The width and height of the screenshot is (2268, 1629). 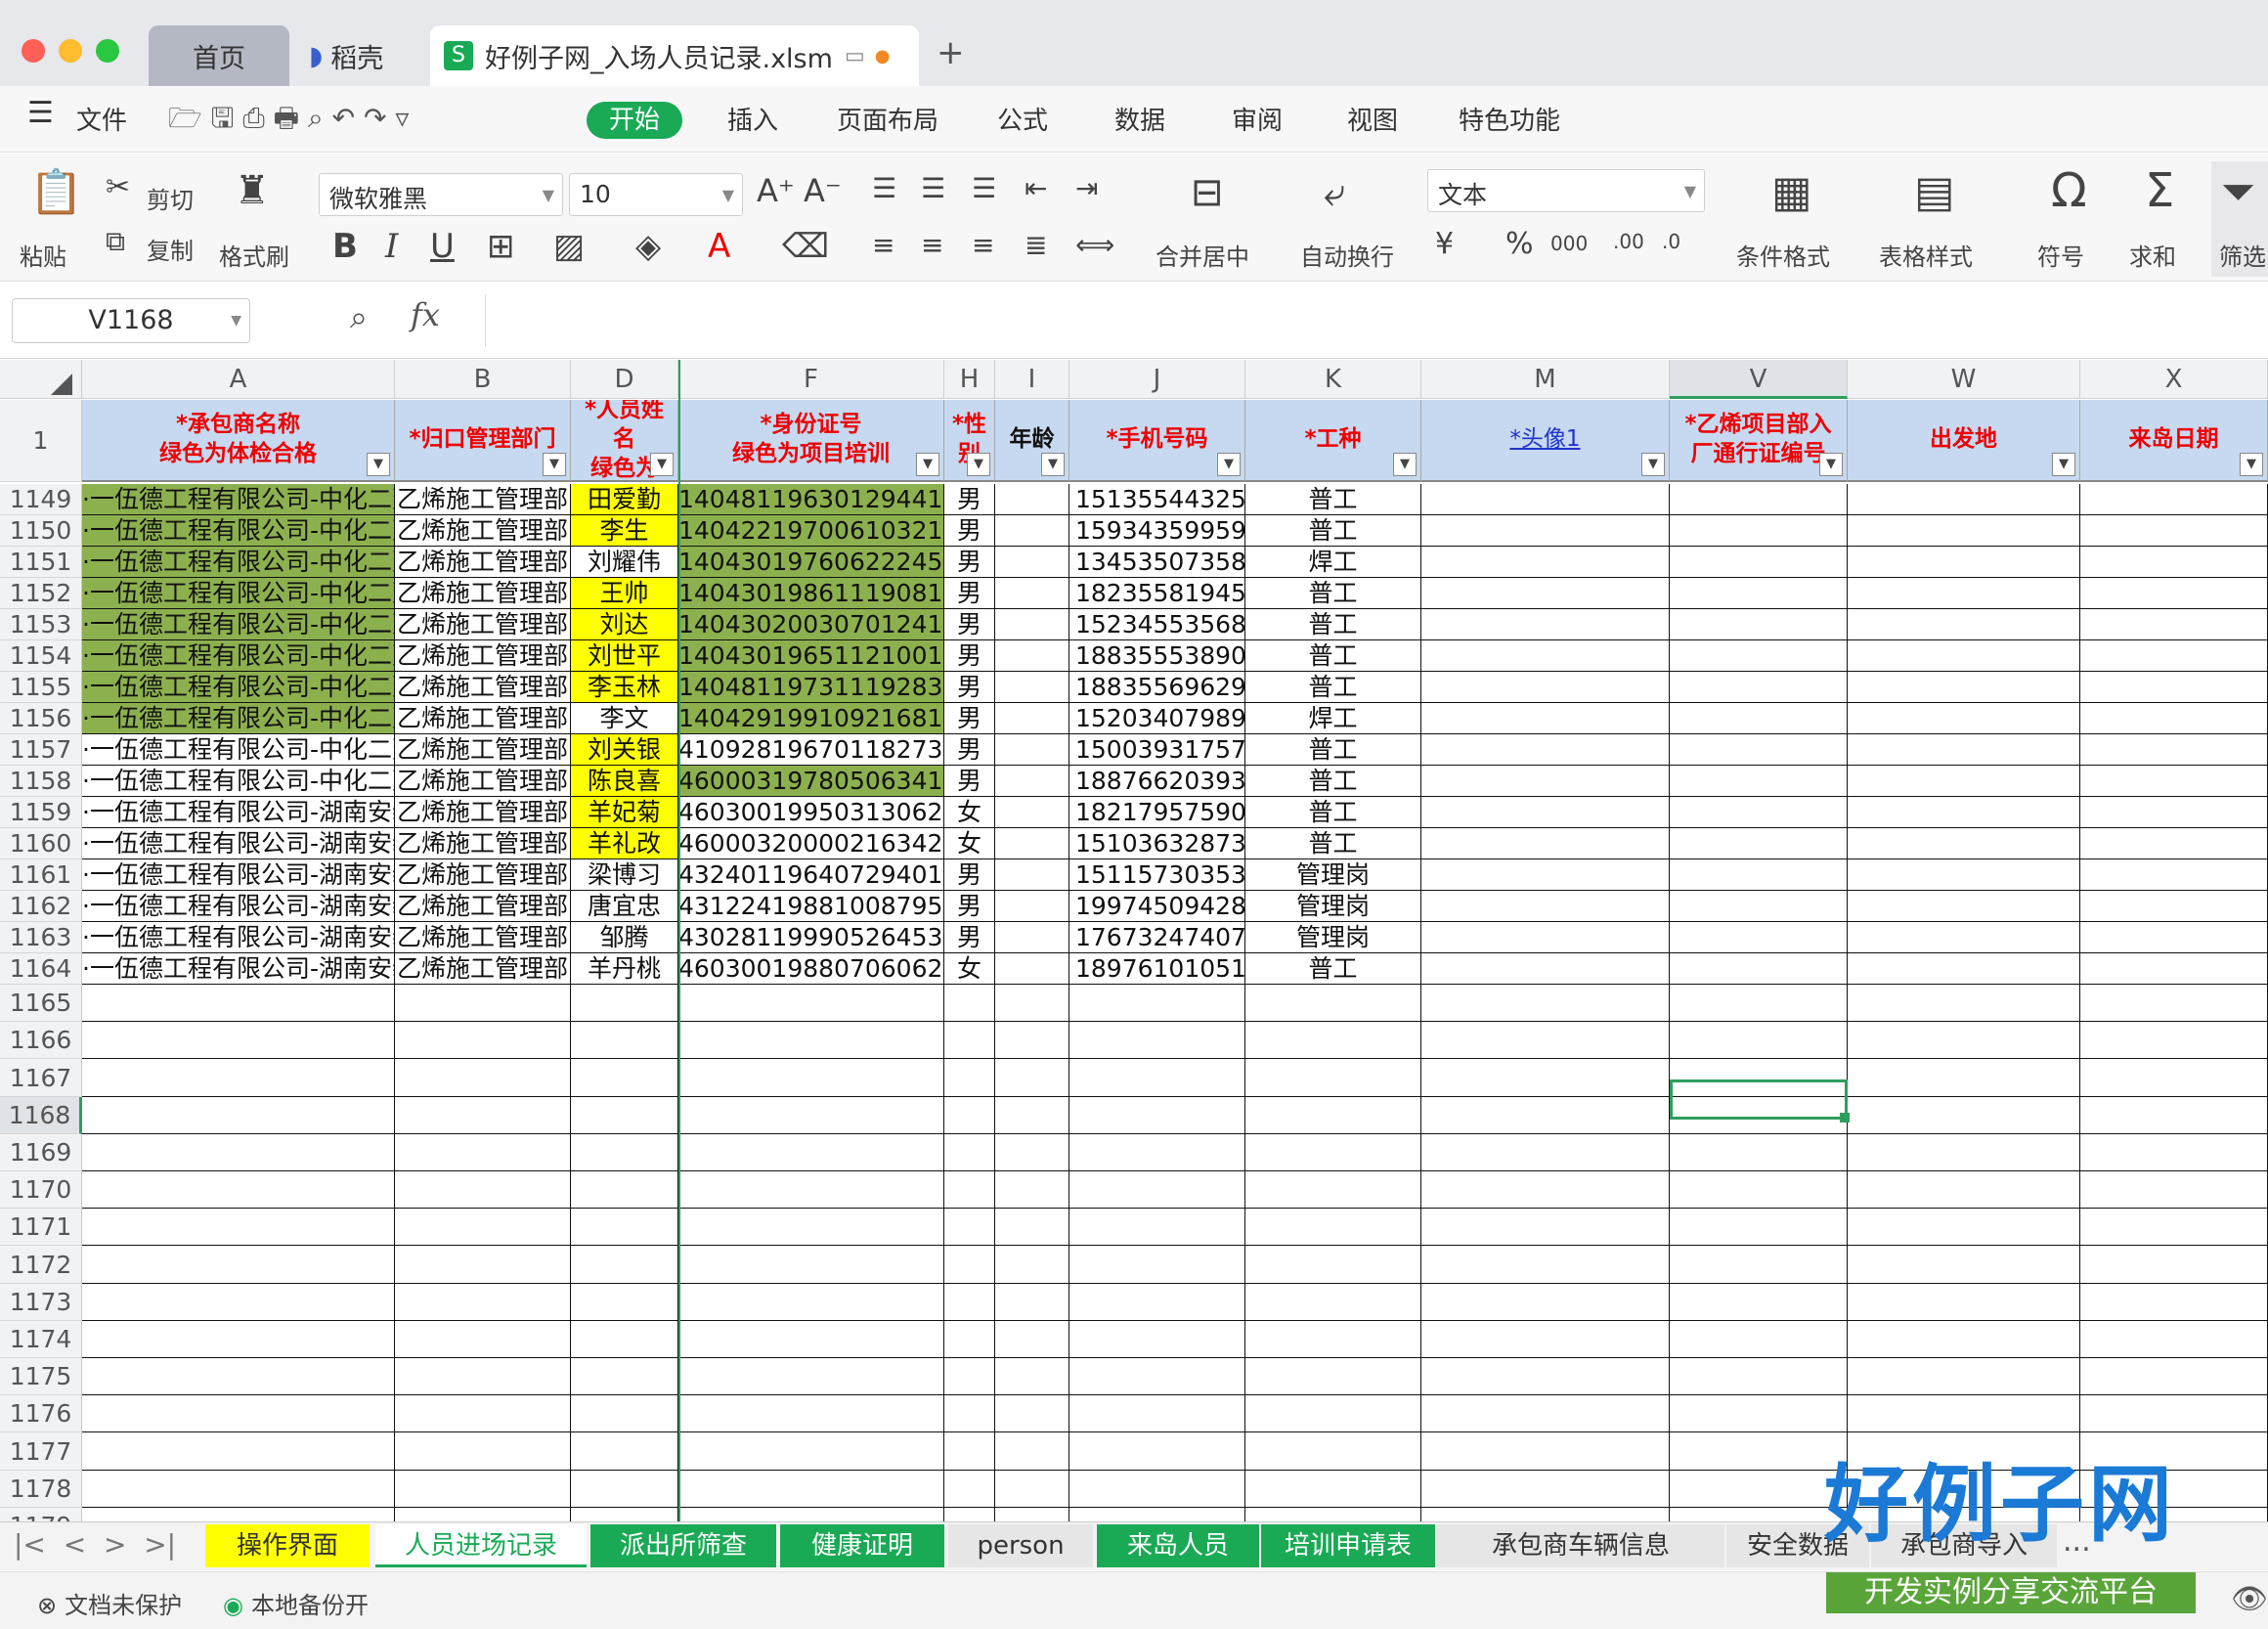 What do you see at coordinates (41, 1190) in the screenshot?
I see `row-number: 1170` at bounding box center [41, 1190].